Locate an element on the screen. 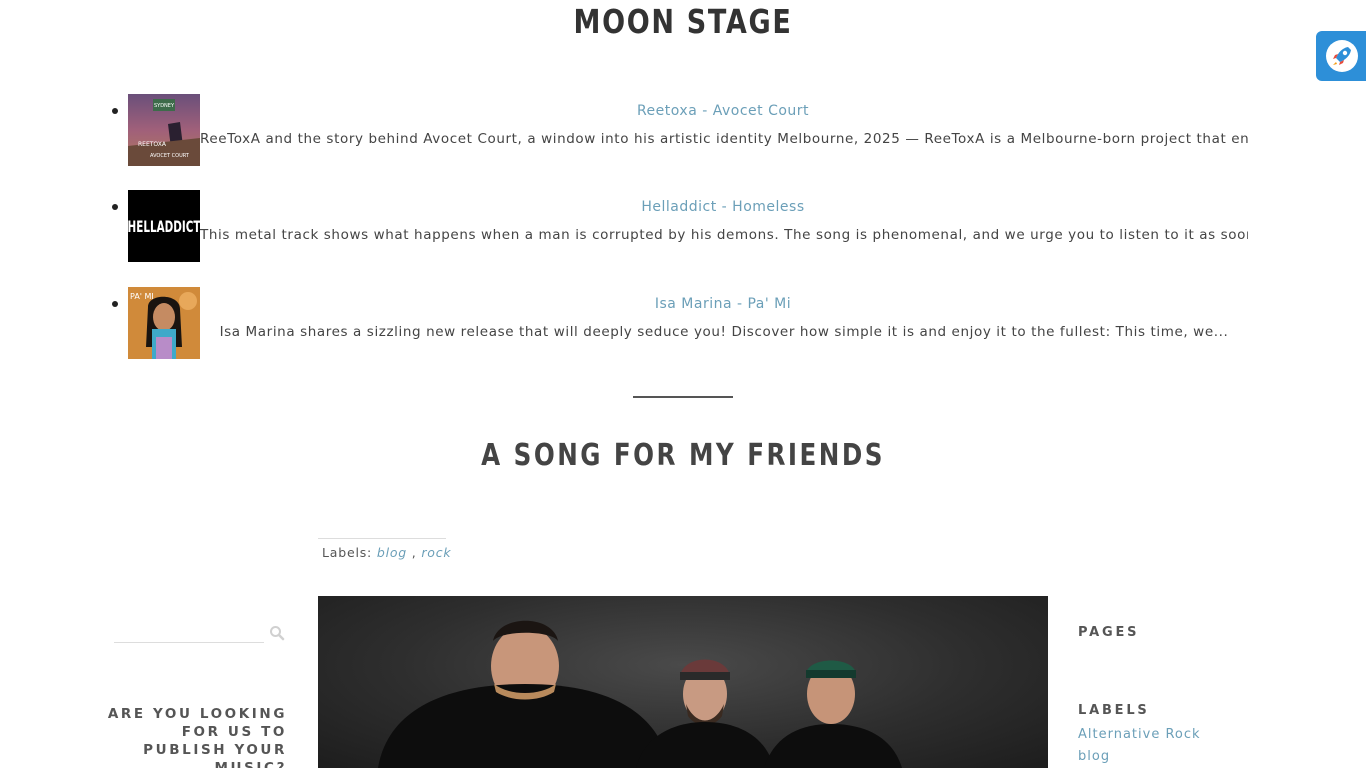  labels-prefix: Labels: is located at coordinates (349, 552).